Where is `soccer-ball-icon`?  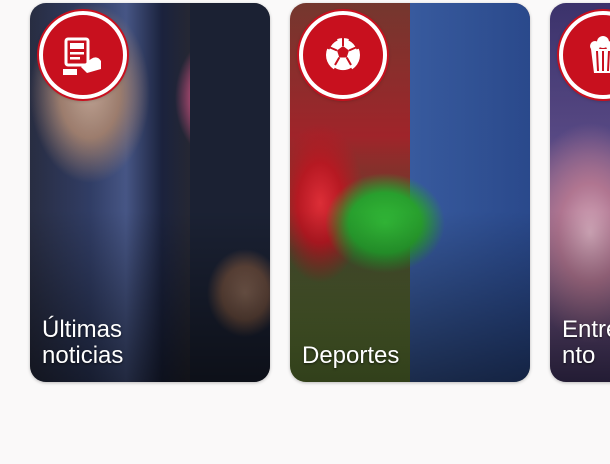
soccer-ball-icon is located at coordinates (343, 55).